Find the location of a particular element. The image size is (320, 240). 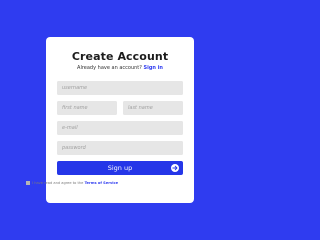

page-title: Create Account is located at coordinates (120, 56).